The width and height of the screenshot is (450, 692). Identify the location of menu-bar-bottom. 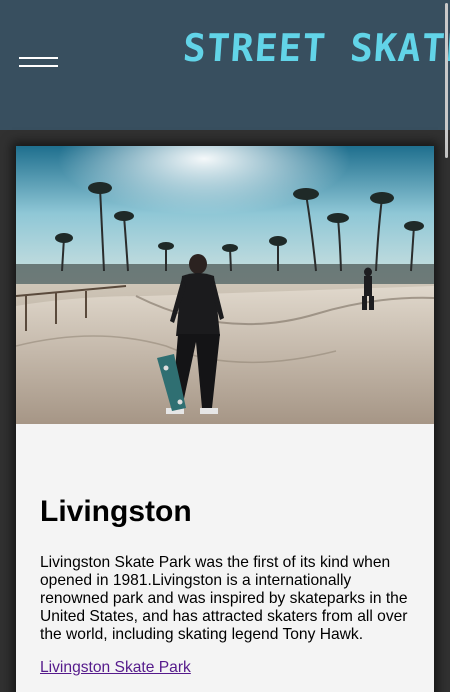
(38, 66).